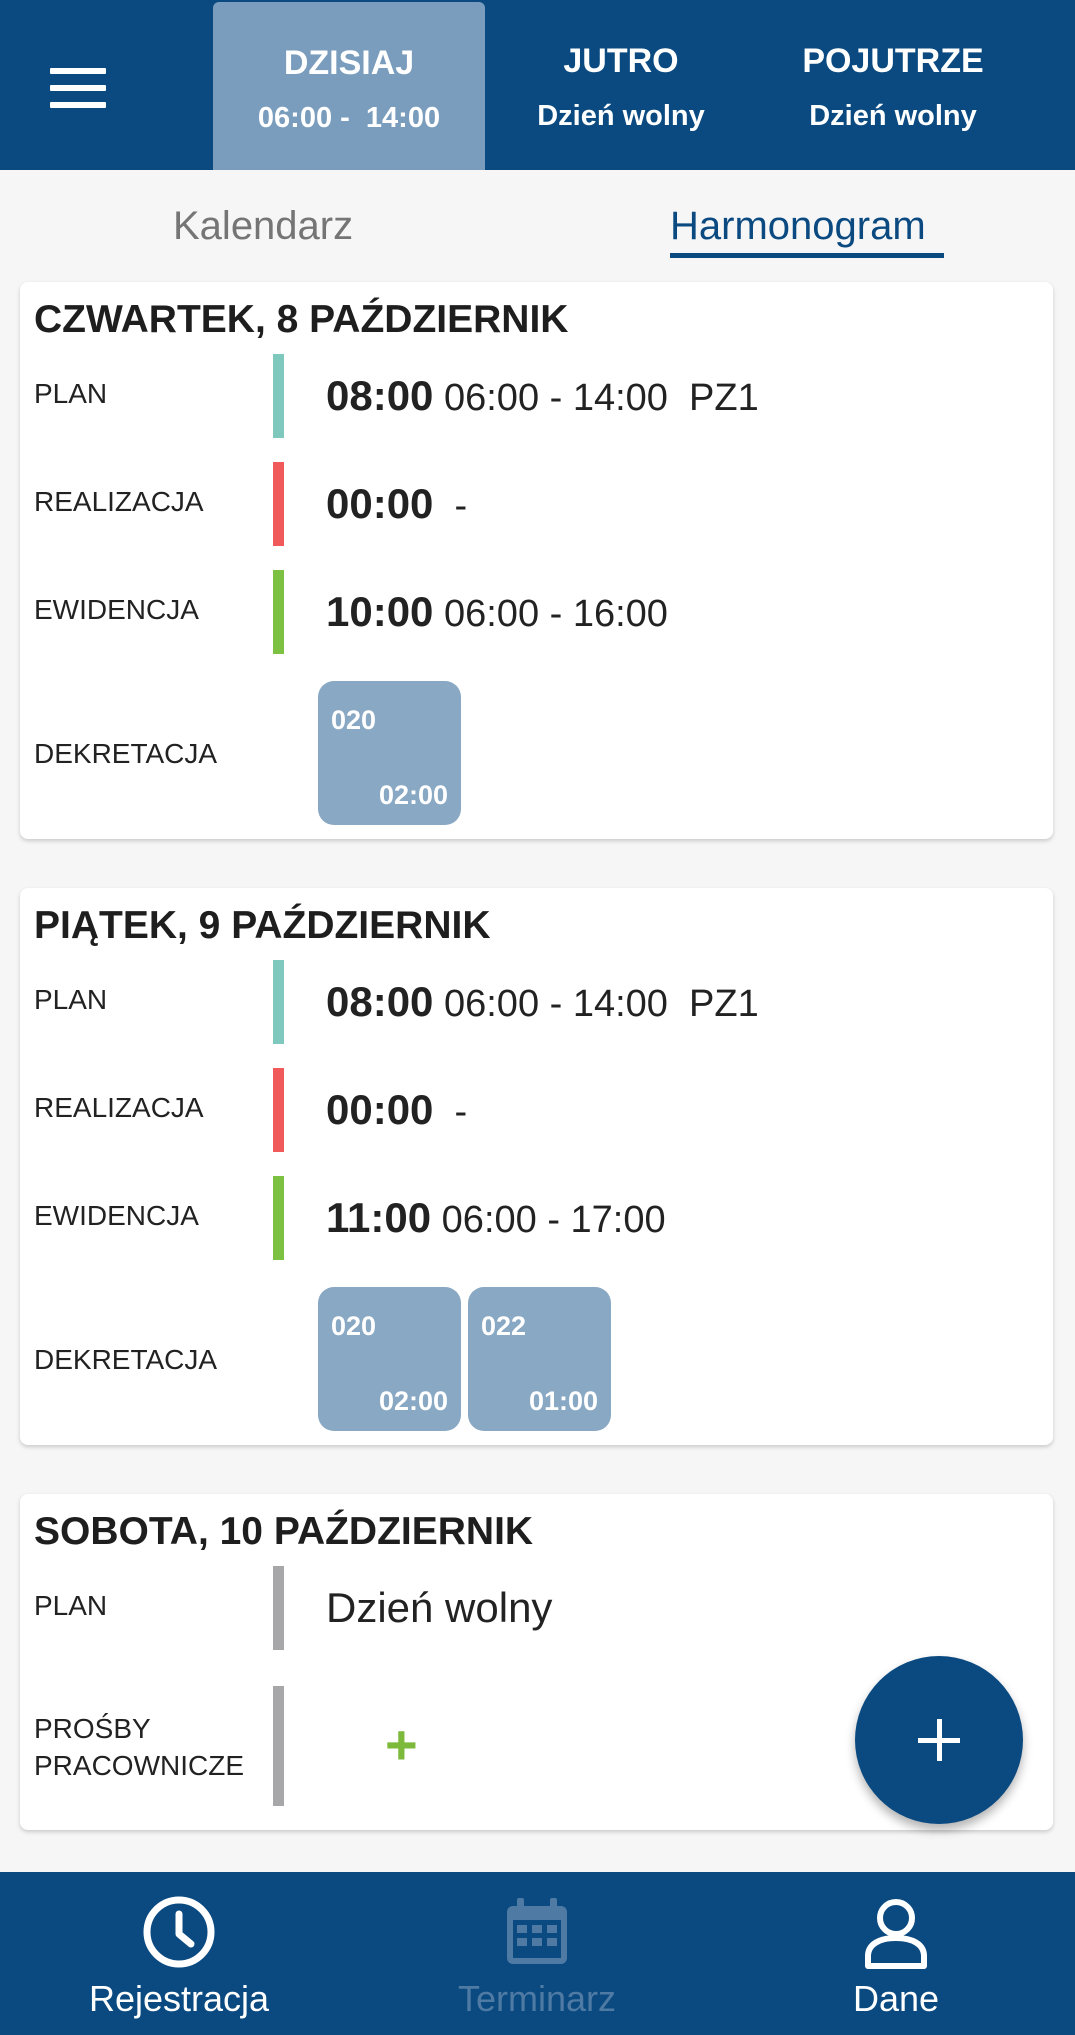  Describe the element at coordinates (537, 1931) in the screenshot. I see `calendar-icon` at that location.